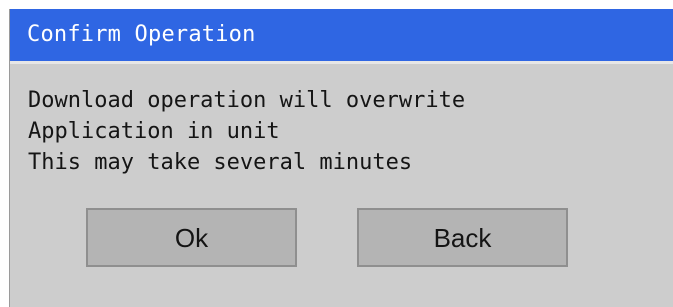  Describe the element at coordinates (462, 237) in the screenshot. I see `back-button: Back` at that location.